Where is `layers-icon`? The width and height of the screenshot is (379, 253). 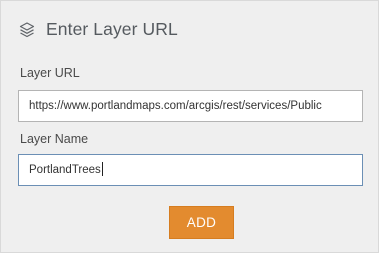
layers-icon is located at coordinates (27, 30).